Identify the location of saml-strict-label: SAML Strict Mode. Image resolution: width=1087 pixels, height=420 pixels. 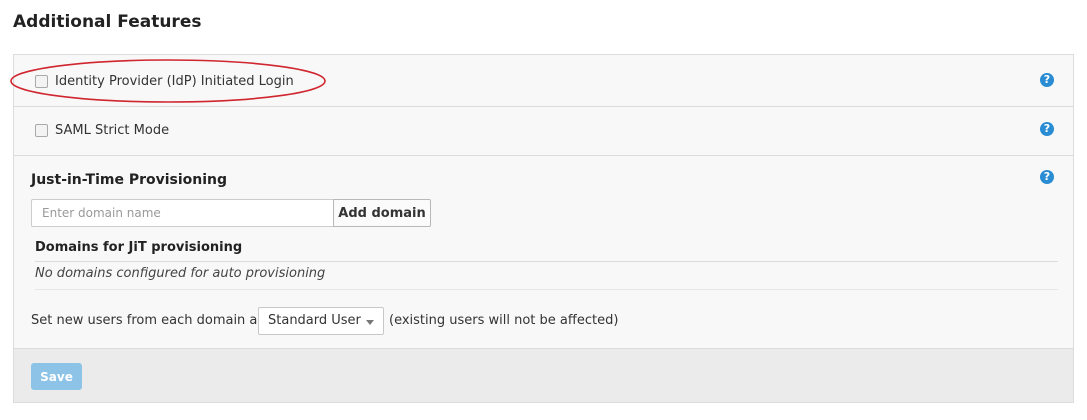
(112, 130).